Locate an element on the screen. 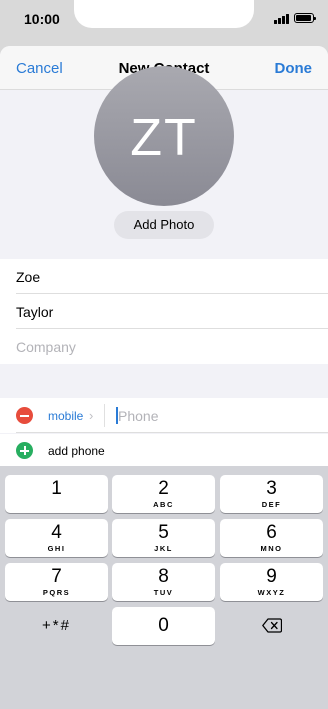  backspace-icon is located at coordinates (272, 625).